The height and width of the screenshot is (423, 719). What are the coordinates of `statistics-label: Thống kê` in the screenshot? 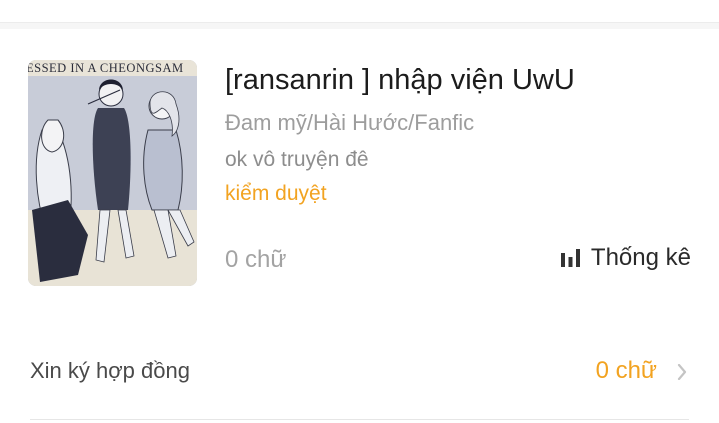 It's located at (640, 257).